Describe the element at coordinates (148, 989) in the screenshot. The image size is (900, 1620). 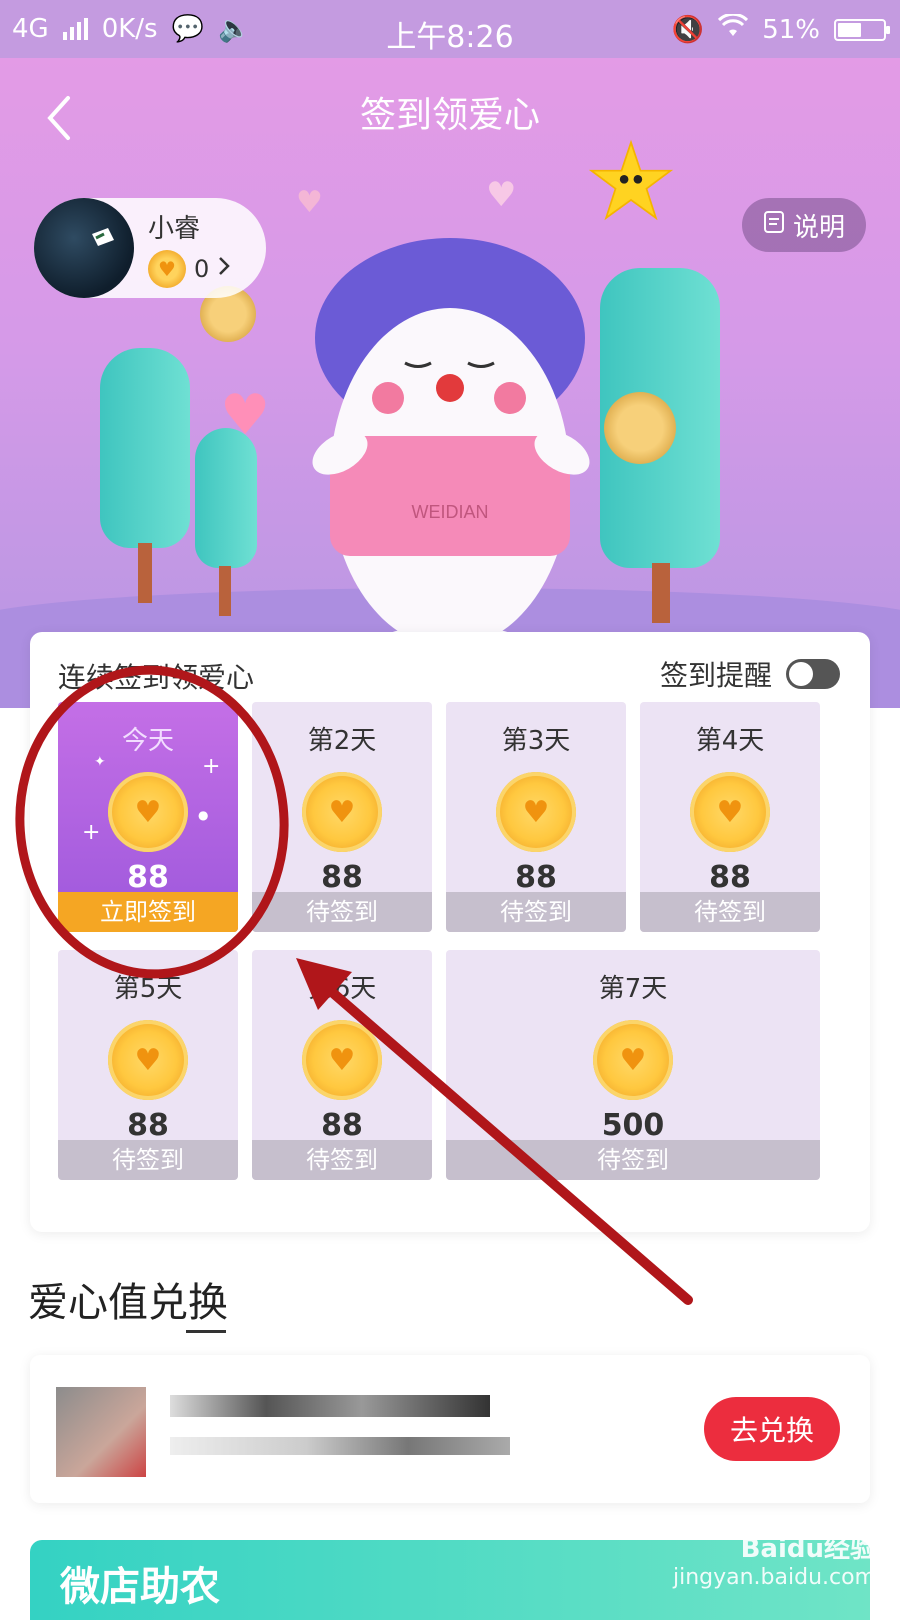
I see `day-label: 第5天` at that location.